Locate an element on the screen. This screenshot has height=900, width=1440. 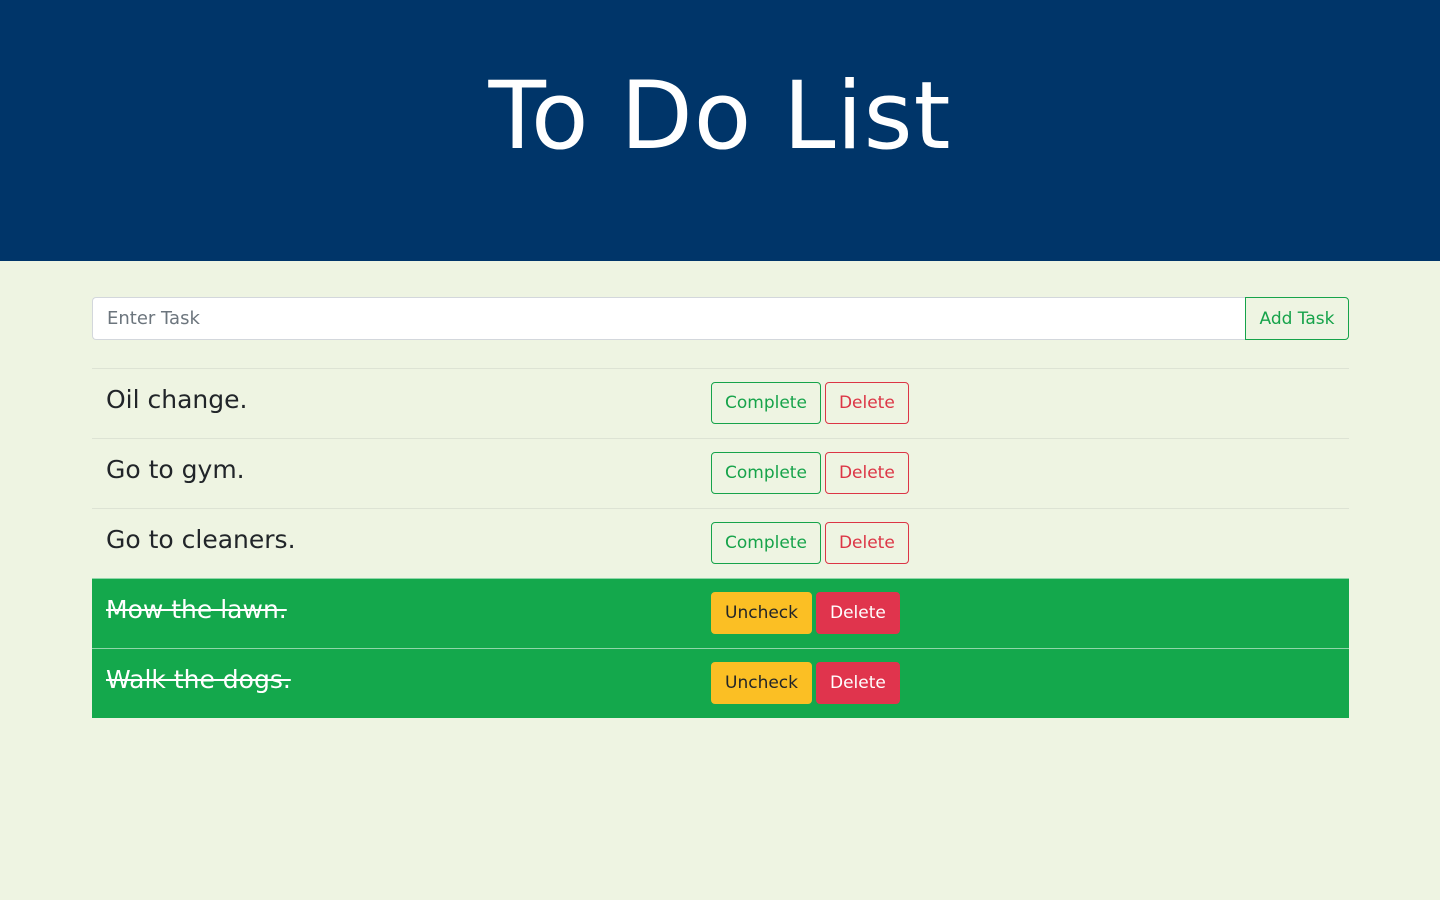
task-text: Walk the dogs. is located at coordinates (198, 679).